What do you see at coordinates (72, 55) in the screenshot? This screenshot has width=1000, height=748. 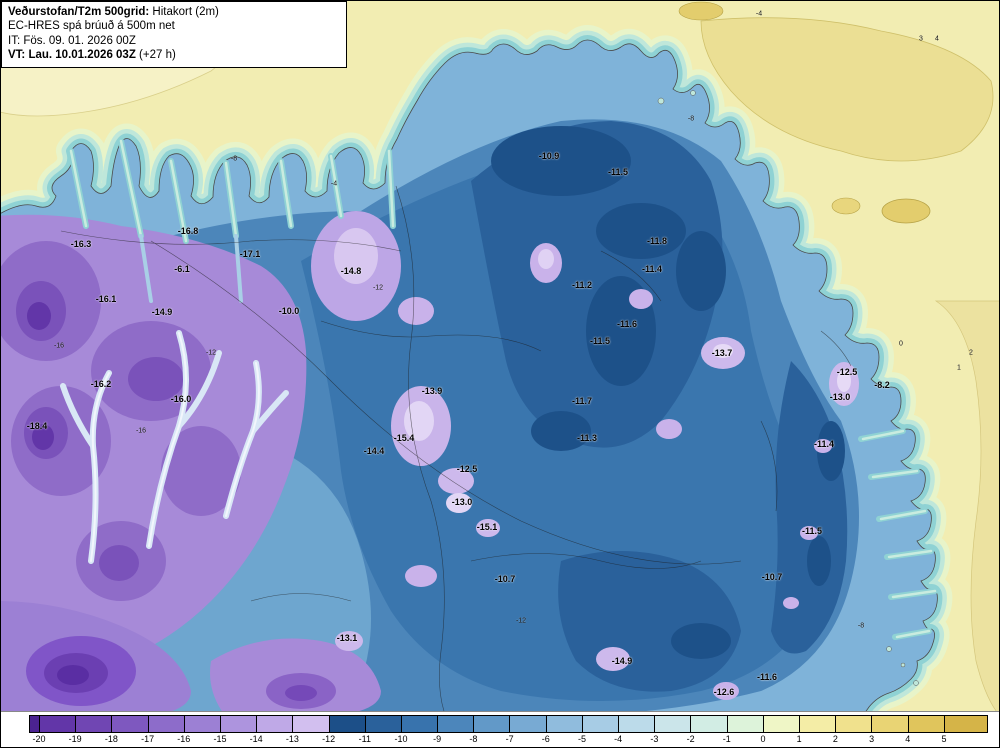 I see `valid-time-main: VT: Lau. 10.01.2026 03Z` at bounding box center [72, 55].